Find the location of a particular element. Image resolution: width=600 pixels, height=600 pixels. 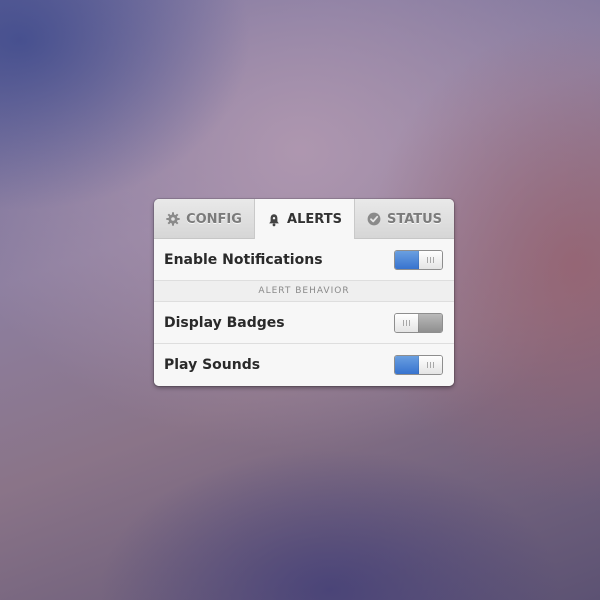

tab-config: CONFIG is located at coordinates (204, 219).